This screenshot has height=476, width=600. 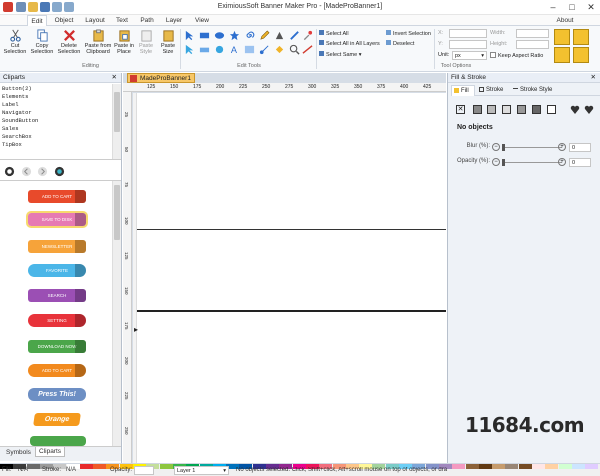 I want to click on list-item: Label, so click(x=57, y=105).